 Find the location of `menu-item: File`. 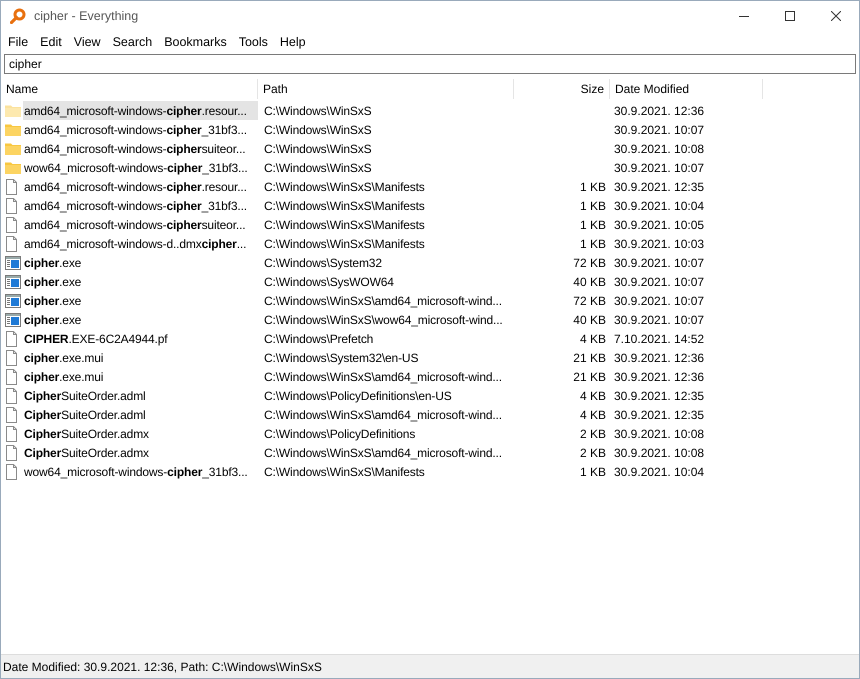

menu-item: File is located at coordinates (18, 42).